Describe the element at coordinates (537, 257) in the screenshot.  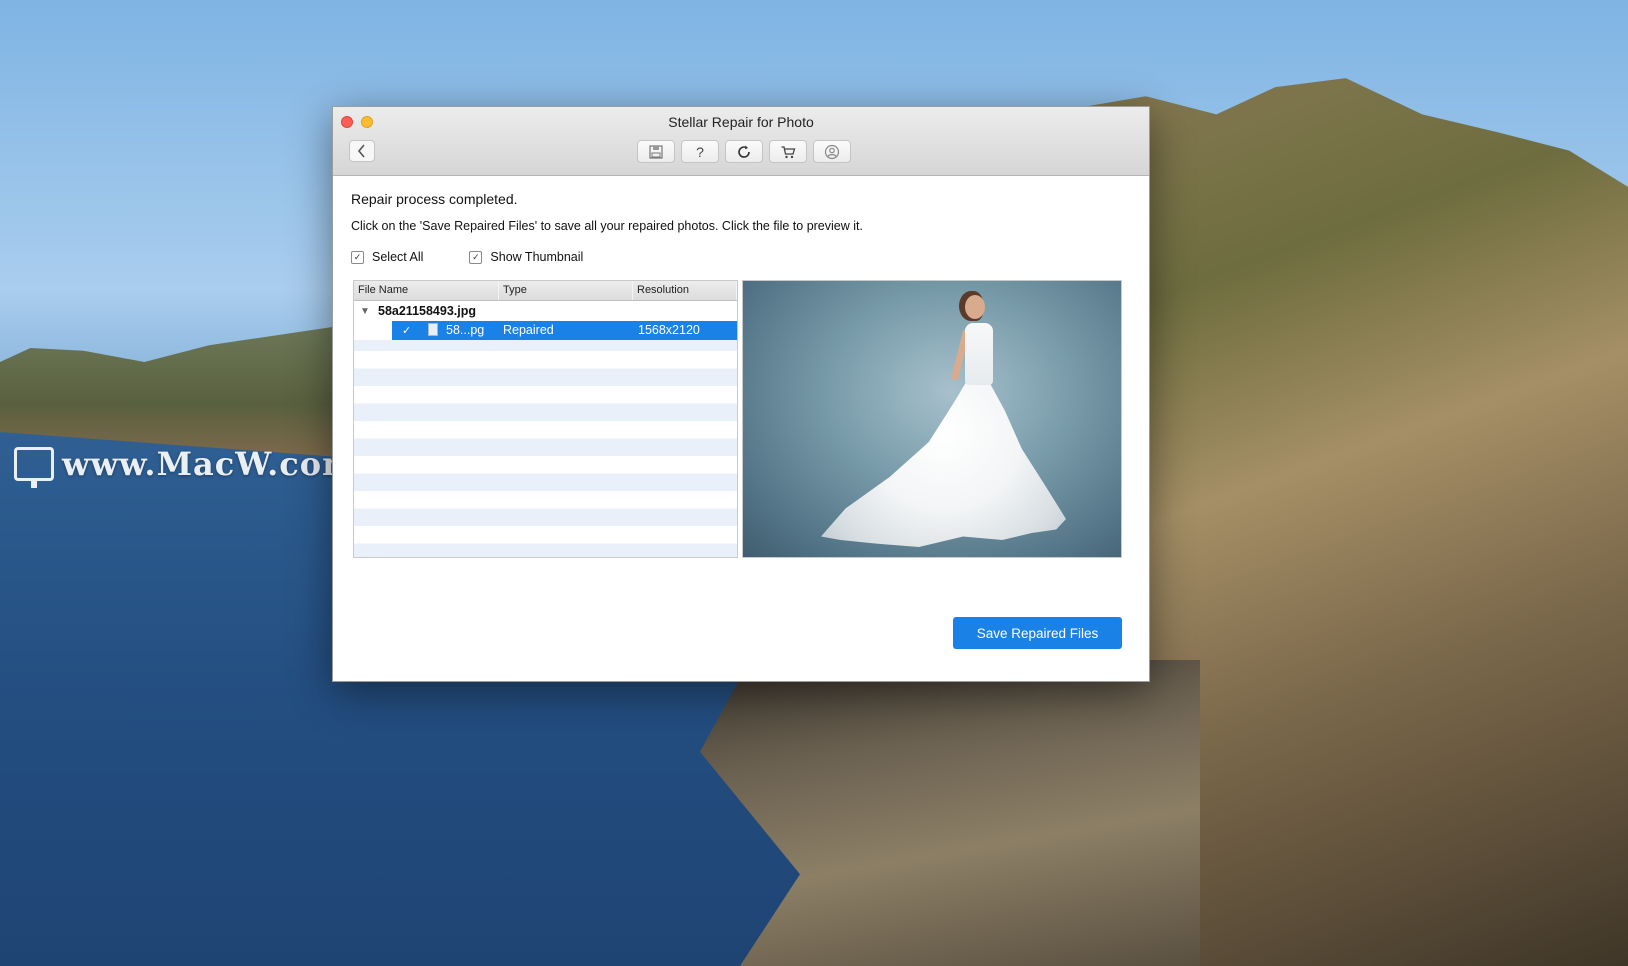
I see `show-thumbnail-label: Show Thumbnail` at that location.